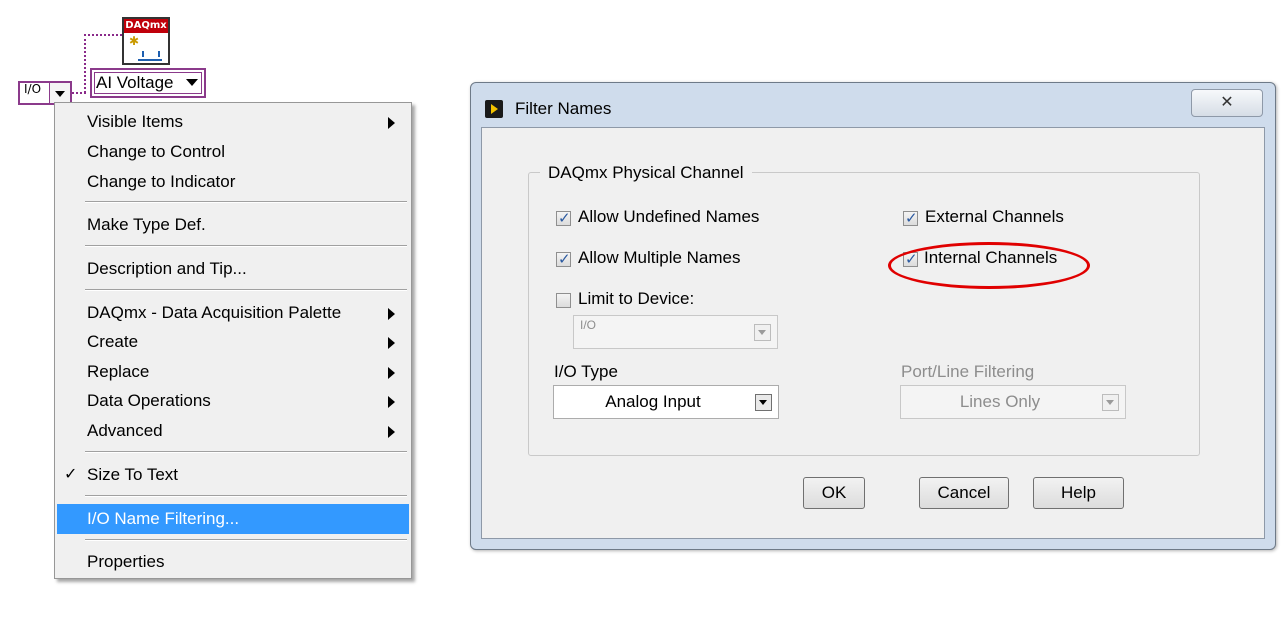 The width and height of the screenshot is (1285, 639). What do you see at coordinates (669, 216) in the screenshot?
I see `allow-undefined-names-label: Allow Undefined Names` at bounding box center [669, 216].